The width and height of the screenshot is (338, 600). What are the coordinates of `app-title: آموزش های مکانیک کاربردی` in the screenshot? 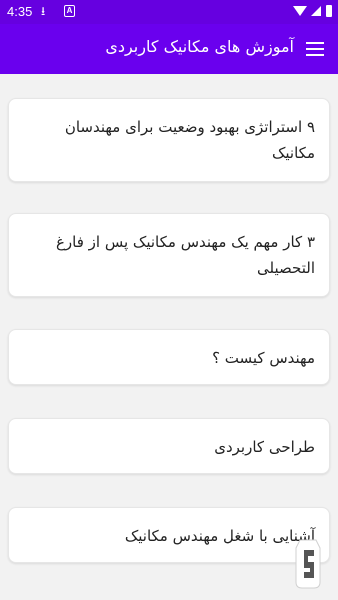 It's located at (199, 46).